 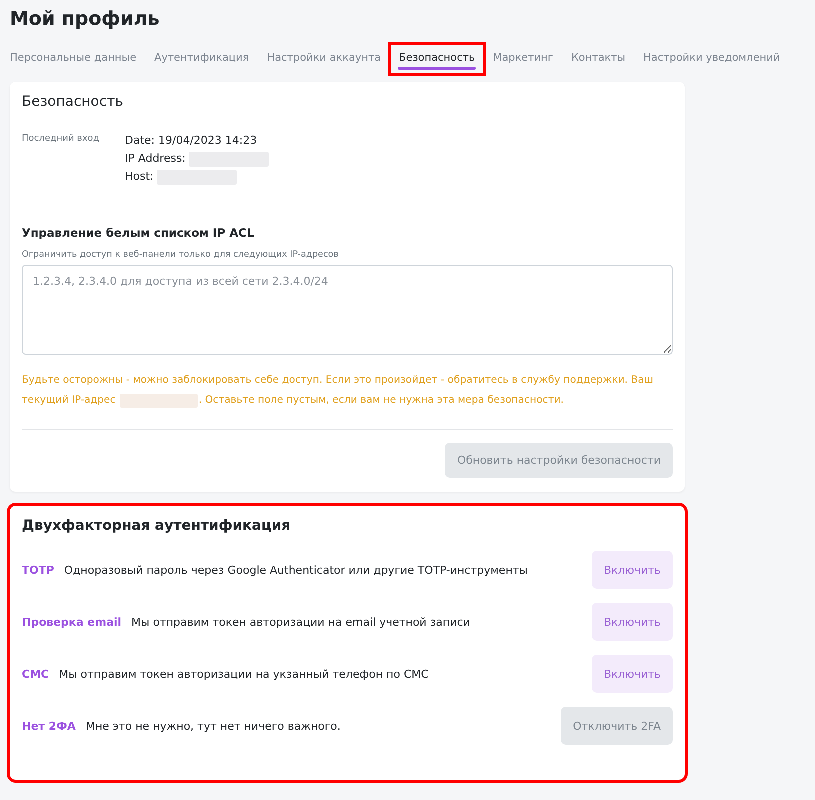 I want to click on tab: Контакты, so click(x=598, y=59).